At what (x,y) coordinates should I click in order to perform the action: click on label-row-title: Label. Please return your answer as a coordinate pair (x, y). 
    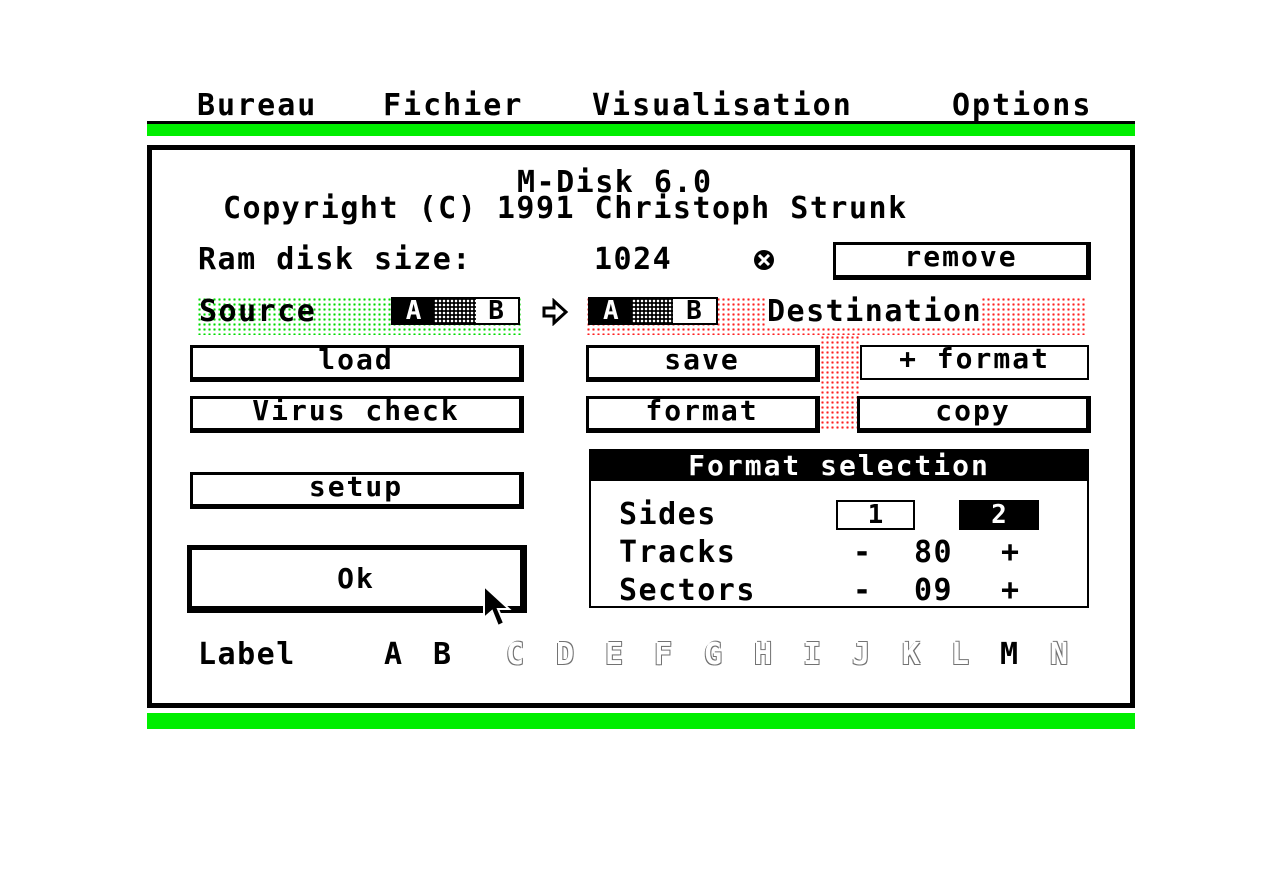
    Looking at the image, I should click on (247, 654).